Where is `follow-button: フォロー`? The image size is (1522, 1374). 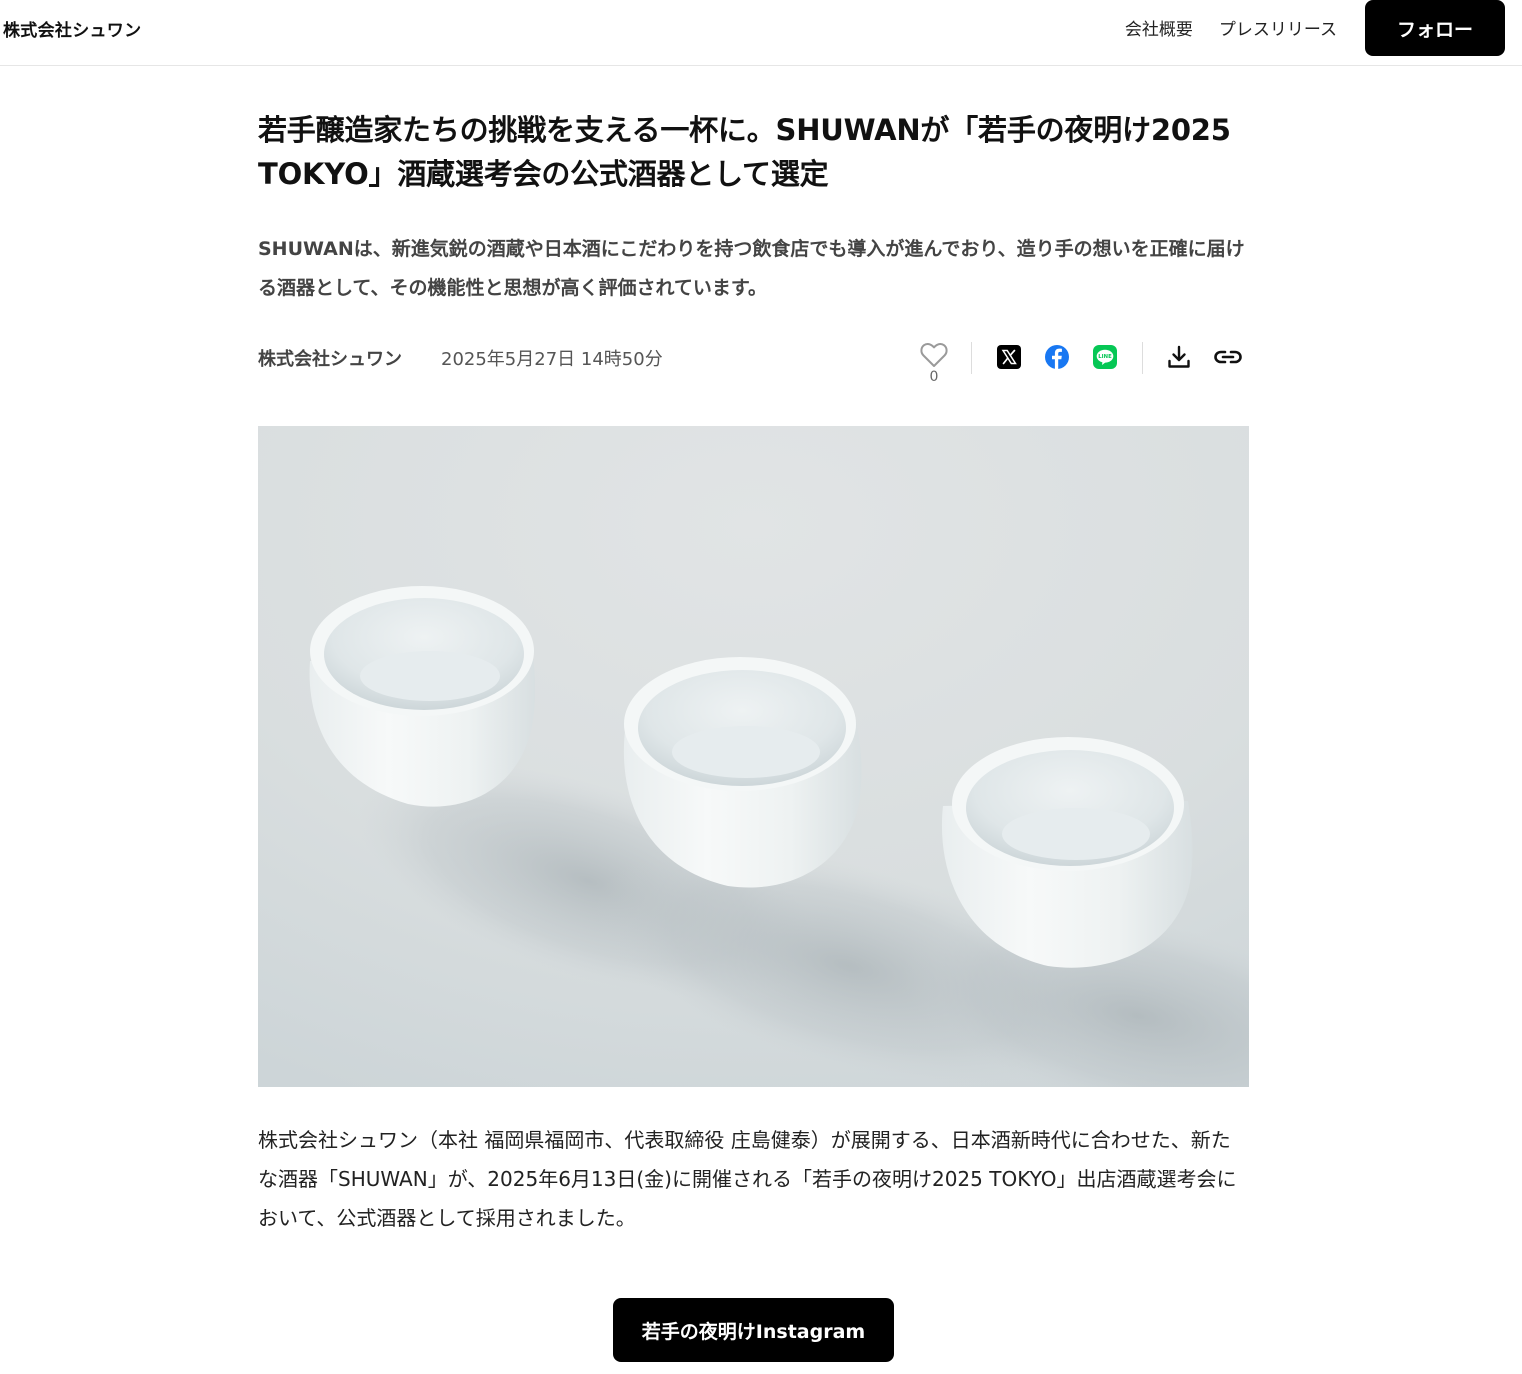 follow-button: フォロー is located at coordinates (1435, 28).